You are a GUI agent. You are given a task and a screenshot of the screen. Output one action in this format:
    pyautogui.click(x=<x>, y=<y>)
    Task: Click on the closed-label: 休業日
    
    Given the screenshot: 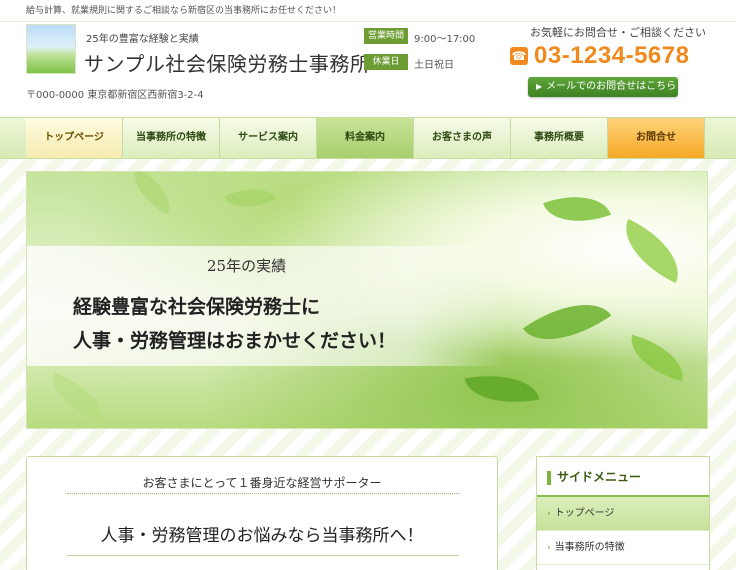 What is the action you would take?
    pyautogui.click(x=386, y=62)
    